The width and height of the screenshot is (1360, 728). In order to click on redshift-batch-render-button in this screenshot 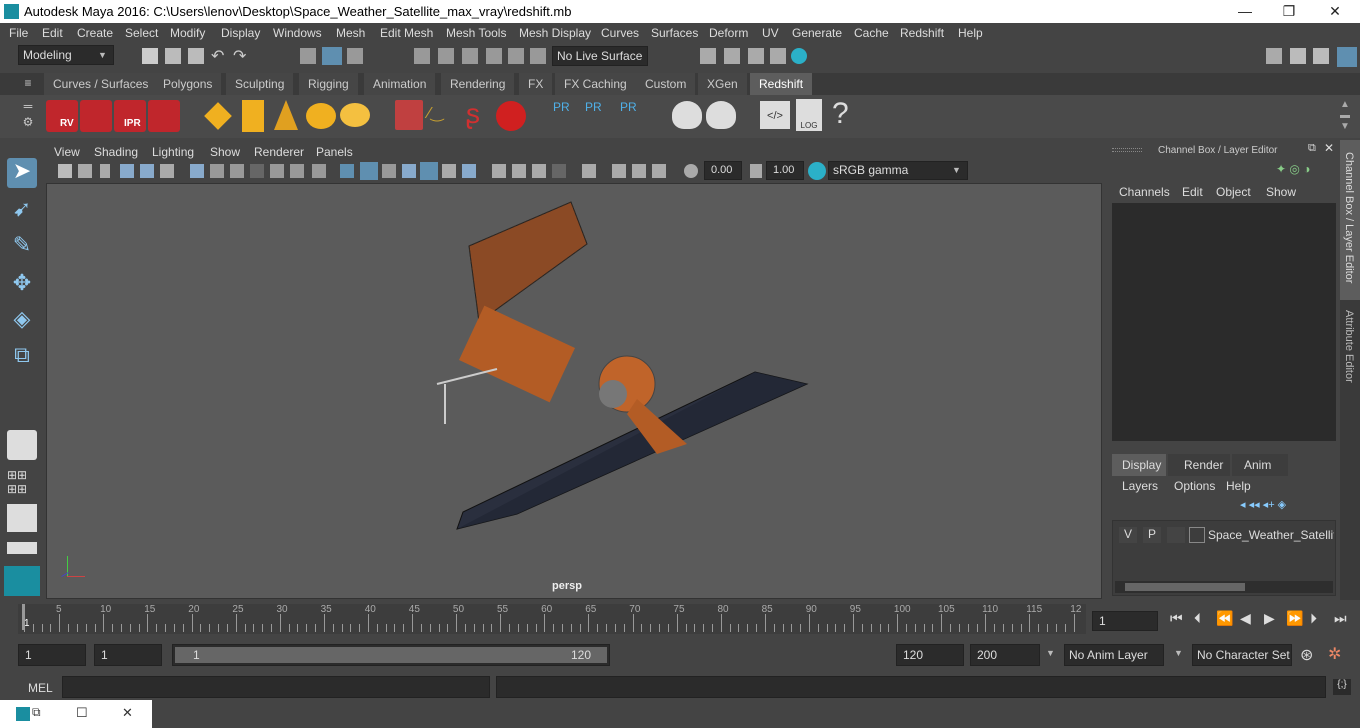, I will do `click(96, 116)`.